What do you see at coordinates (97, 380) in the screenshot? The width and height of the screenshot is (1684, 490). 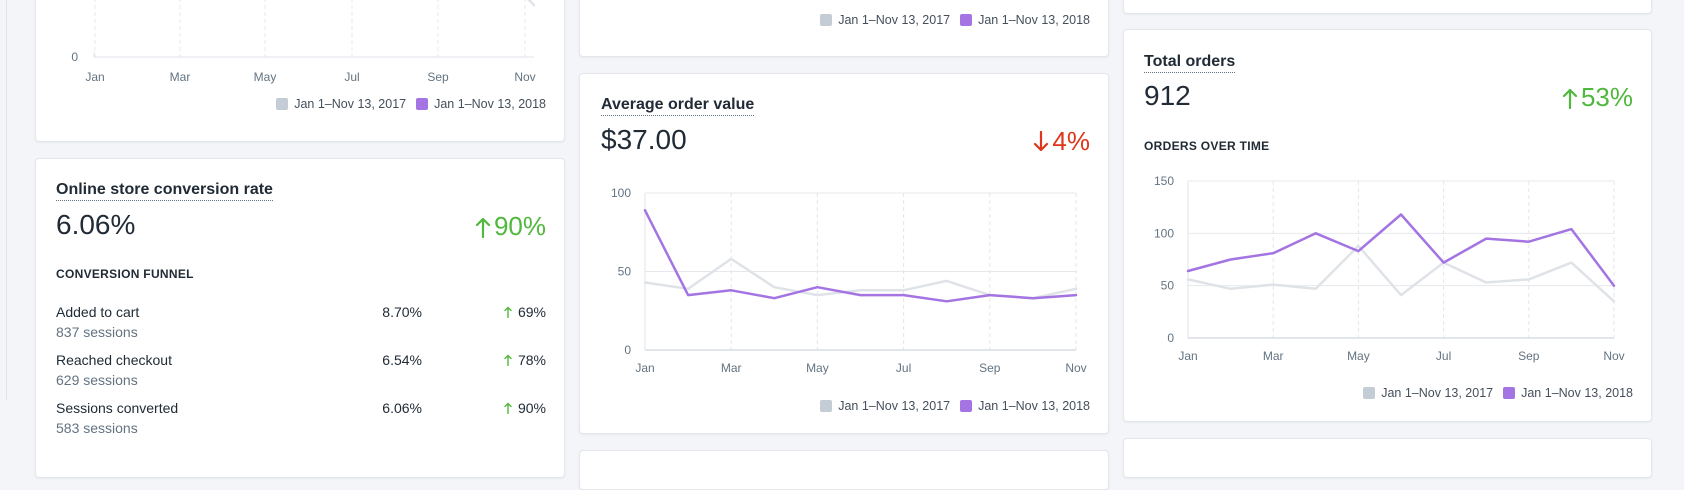 I see `funnel-step-sessions: 629 sessions` at bounding box center [97, 380].